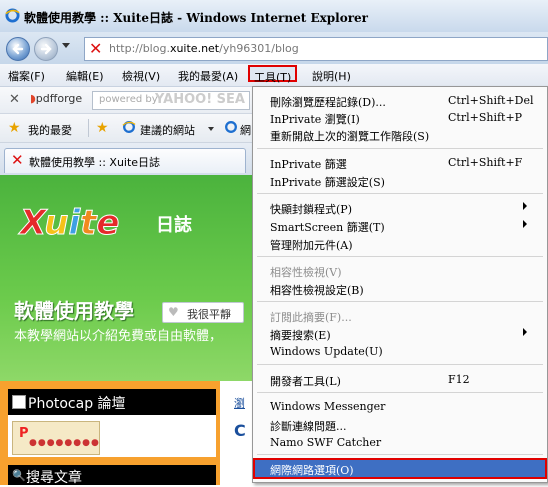 The image size is (548, 487). I want to click on menu-item-manage-addons: 管理附加元件(A), so click(400, 243).